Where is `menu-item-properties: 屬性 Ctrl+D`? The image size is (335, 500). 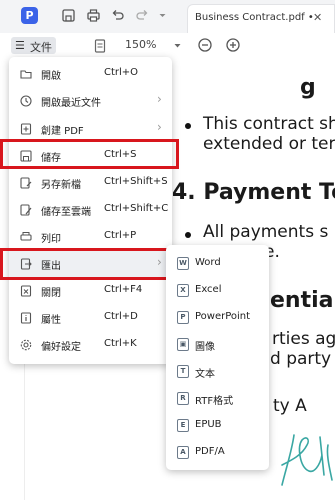 menu-item-properties: 屬性 Ctrl+D is located at coordinates (90, 318).